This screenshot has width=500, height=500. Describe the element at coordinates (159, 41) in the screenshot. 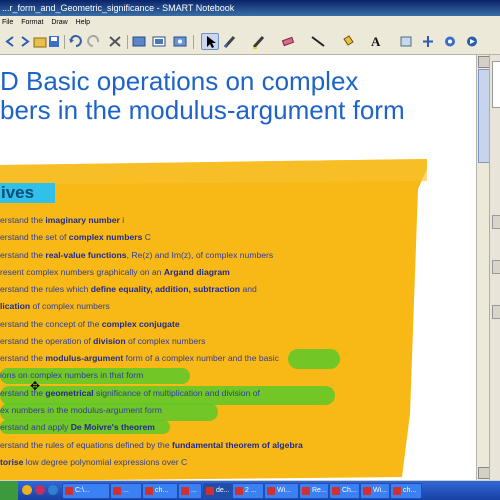

I see `full-screen-icon` at that location.